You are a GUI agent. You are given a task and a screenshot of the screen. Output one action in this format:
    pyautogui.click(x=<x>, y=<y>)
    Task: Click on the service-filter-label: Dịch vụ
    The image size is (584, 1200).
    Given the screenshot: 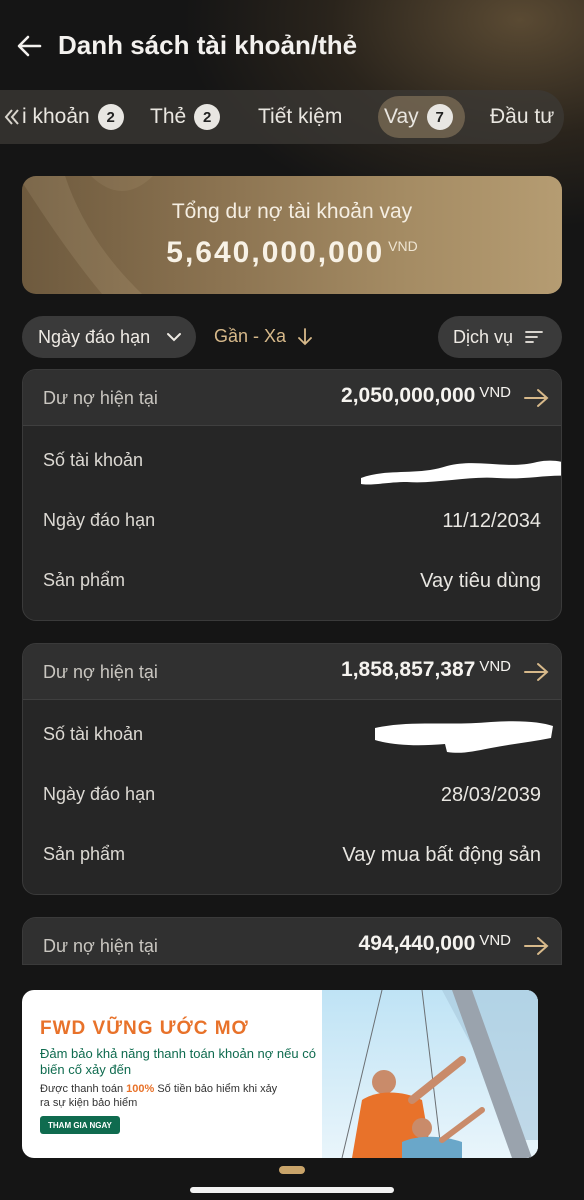 What is the action you would take?
    pyautogui.click(x=483, y=336)
    